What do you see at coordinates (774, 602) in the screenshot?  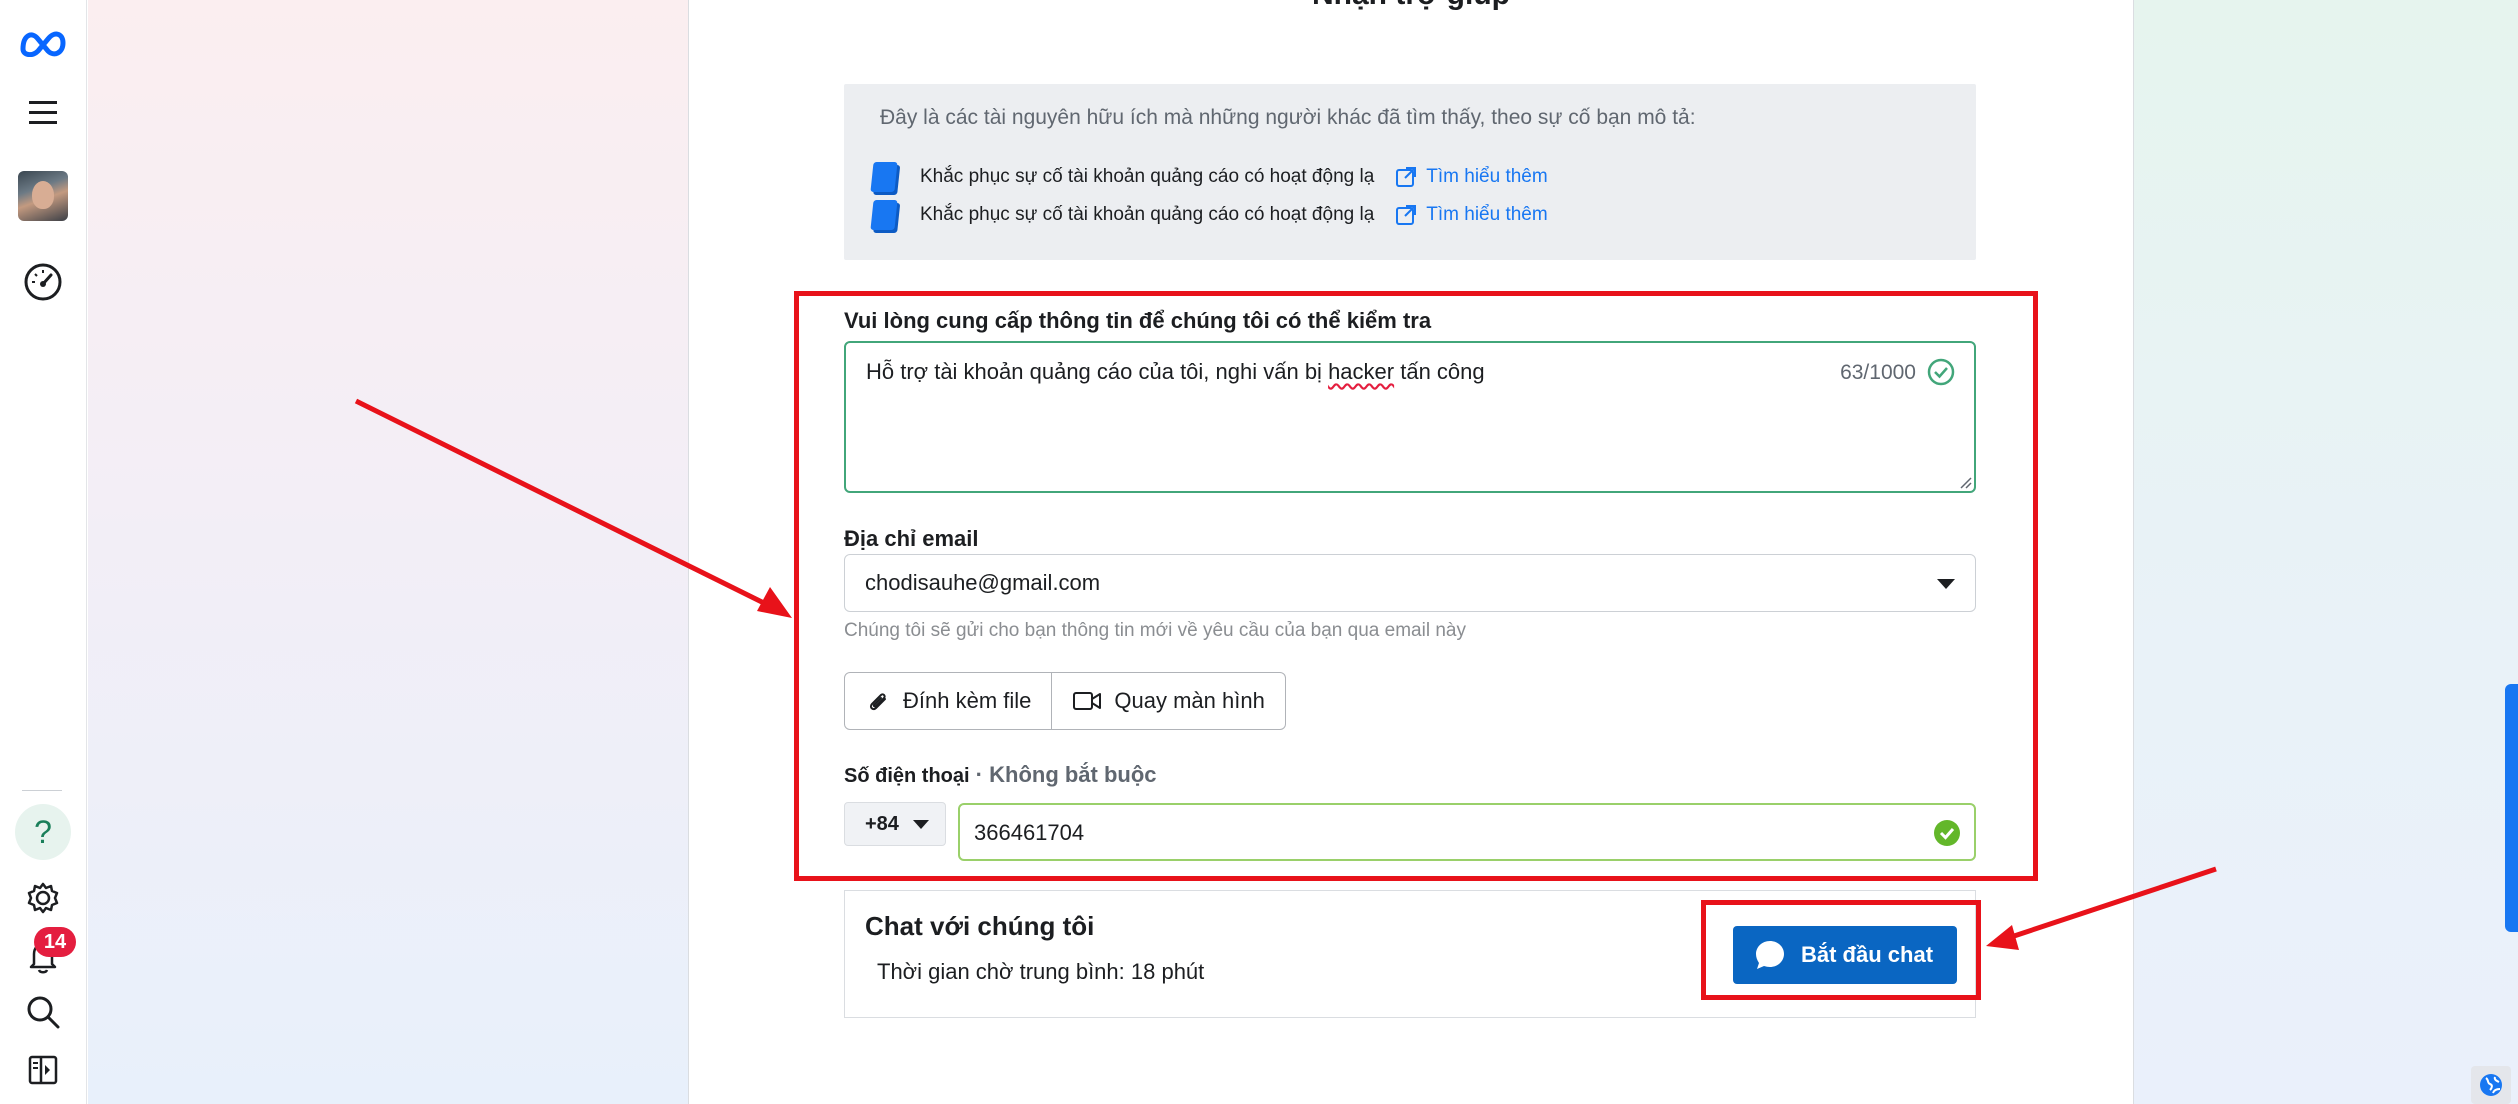 I see `annotation-arrowhead-left` at bounding box center [774, 602].